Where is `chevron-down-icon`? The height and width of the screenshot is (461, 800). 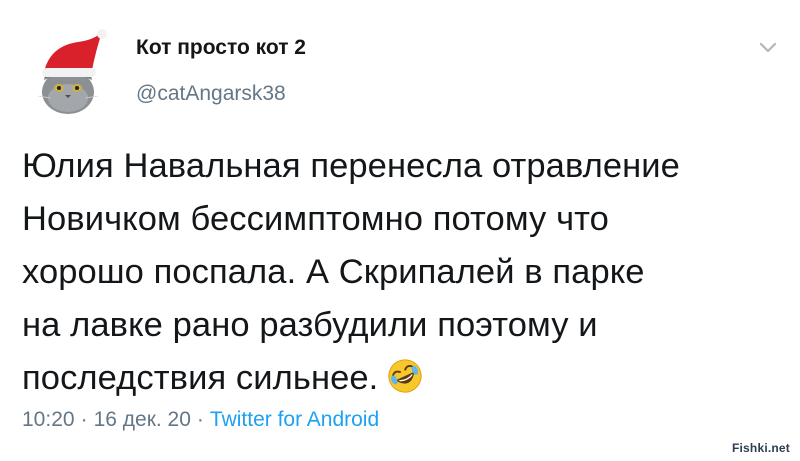 chevron-down-icon is located at coordinates (768, 48).